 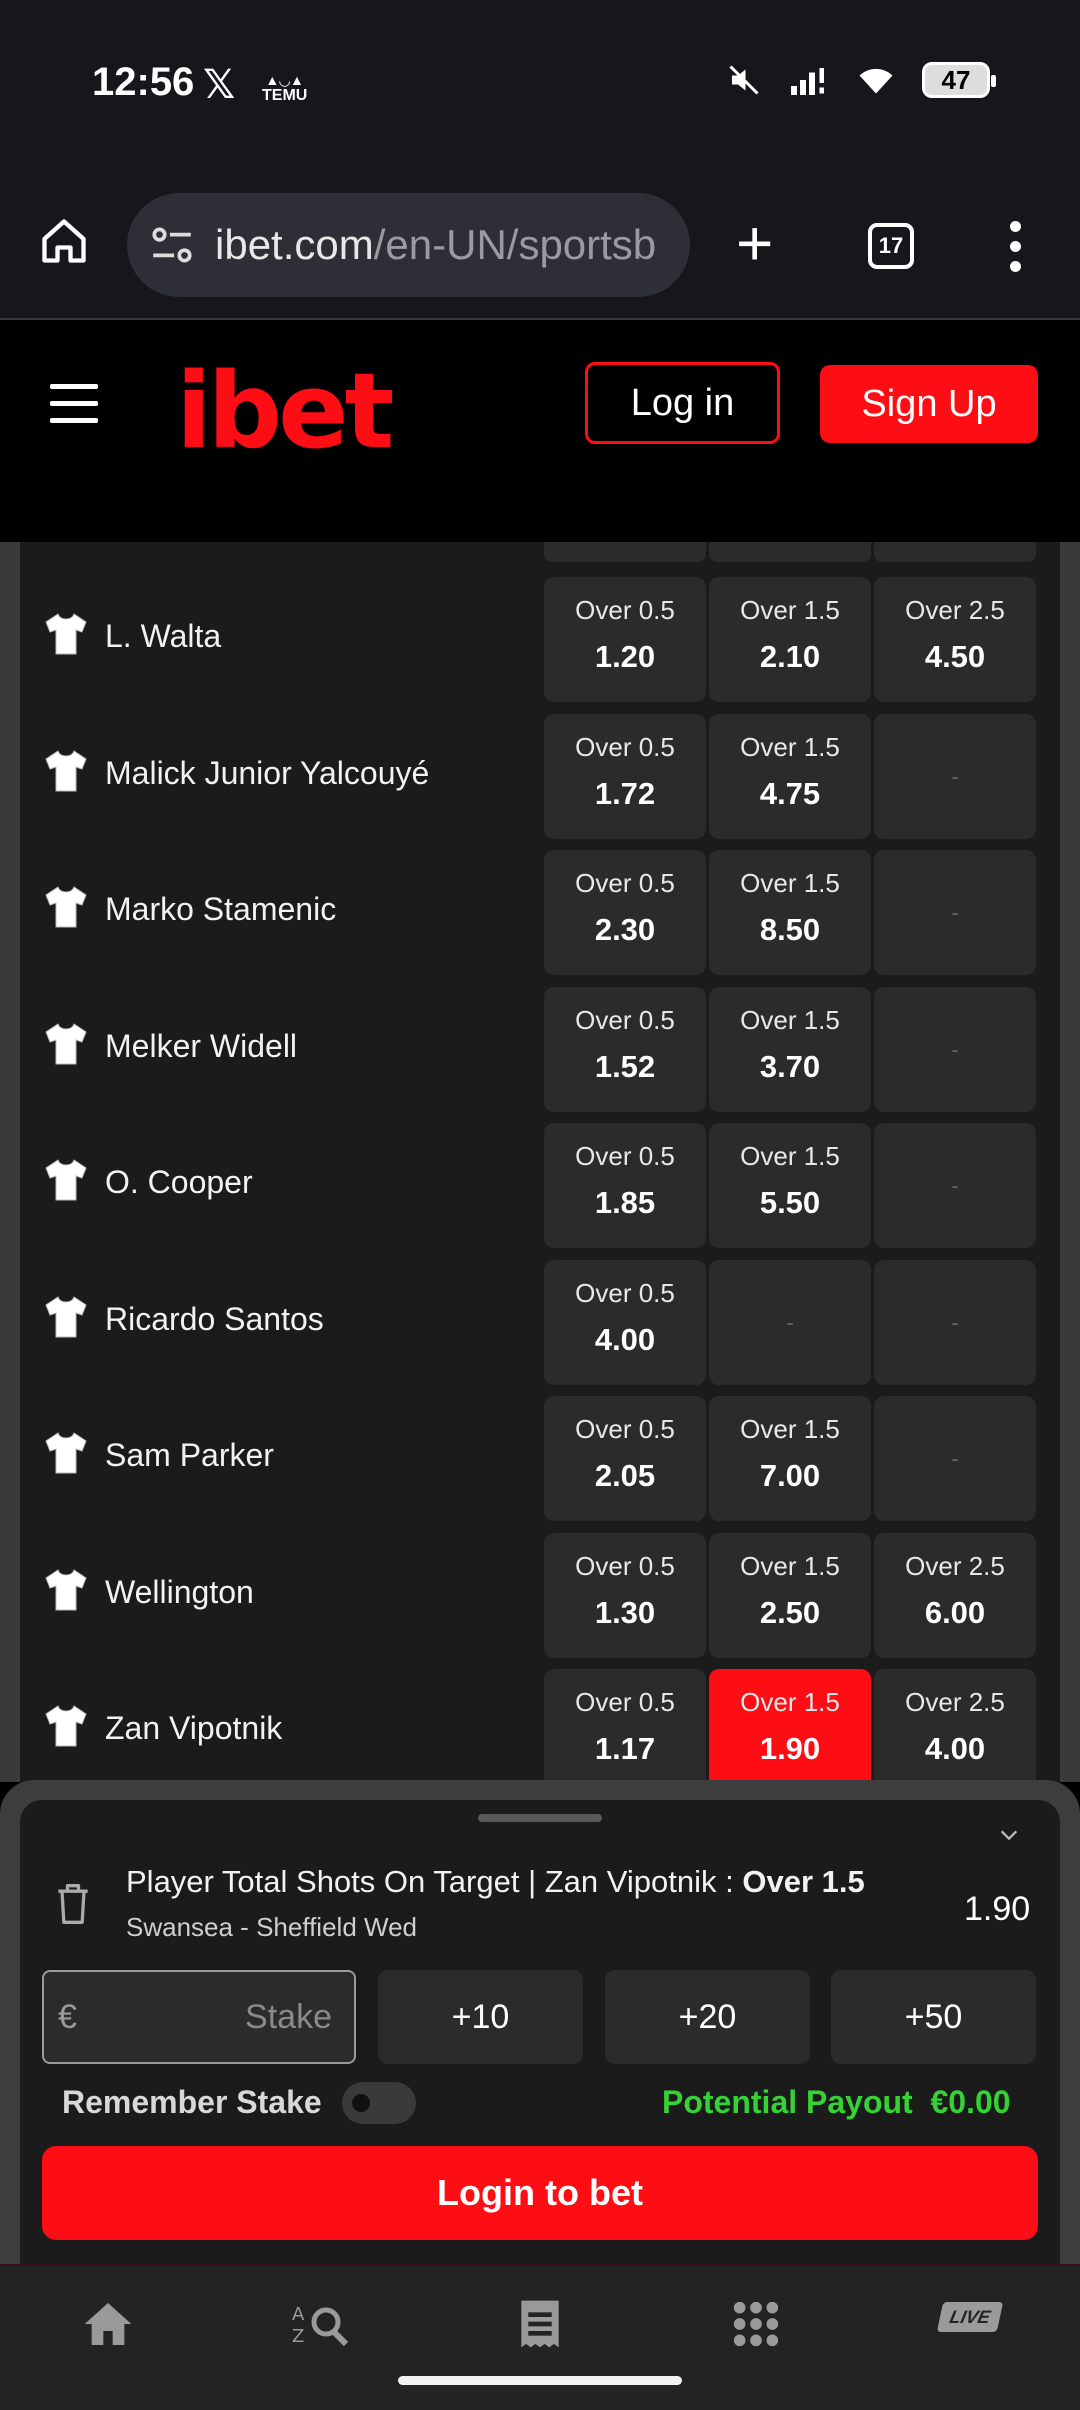 What do you see at coordinates (219, 85) in the screenshot?
I see `x-app-icon: 𝕏` at bounding box center [219, 85].